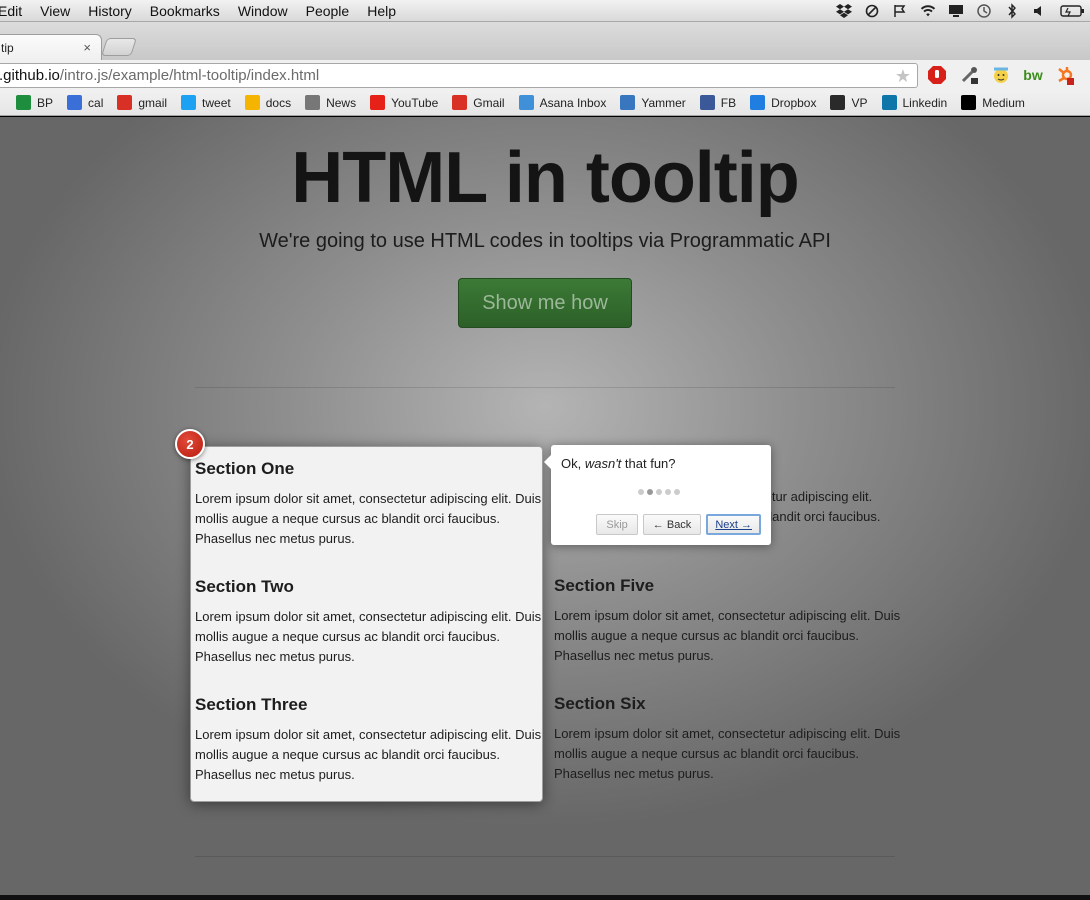 This screenshot has height=900, width=1090. What do you see at coordinates (956, 11) in the screenshot?
I see `display-icon` at bounding box center [956, 11].